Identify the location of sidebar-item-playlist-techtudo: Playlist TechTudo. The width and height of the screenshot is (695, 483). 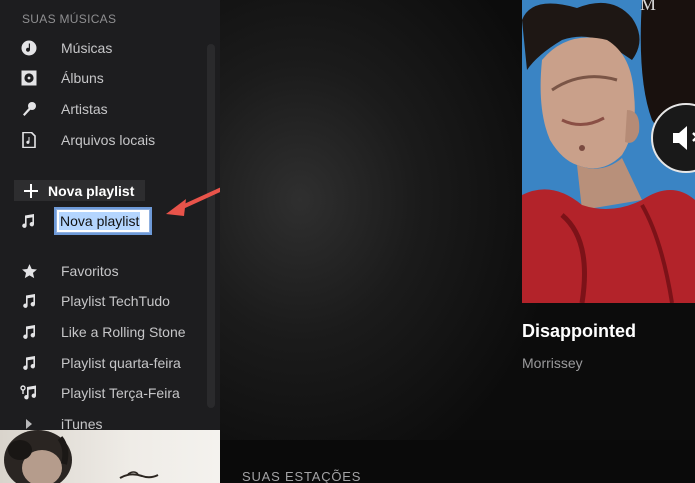
(104, 301).